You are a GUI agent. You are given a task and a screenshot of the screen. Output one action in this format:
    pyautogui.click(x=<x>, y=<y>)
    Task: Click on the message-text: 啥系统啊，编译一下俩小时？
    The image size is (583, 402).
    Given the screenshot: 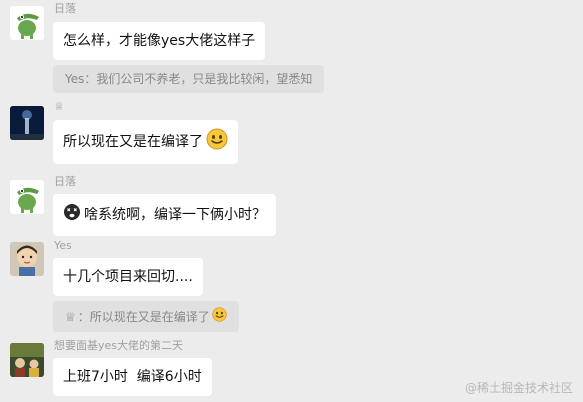 What is the action you would take?
    pyautogui.click(x=175, y=215)
    